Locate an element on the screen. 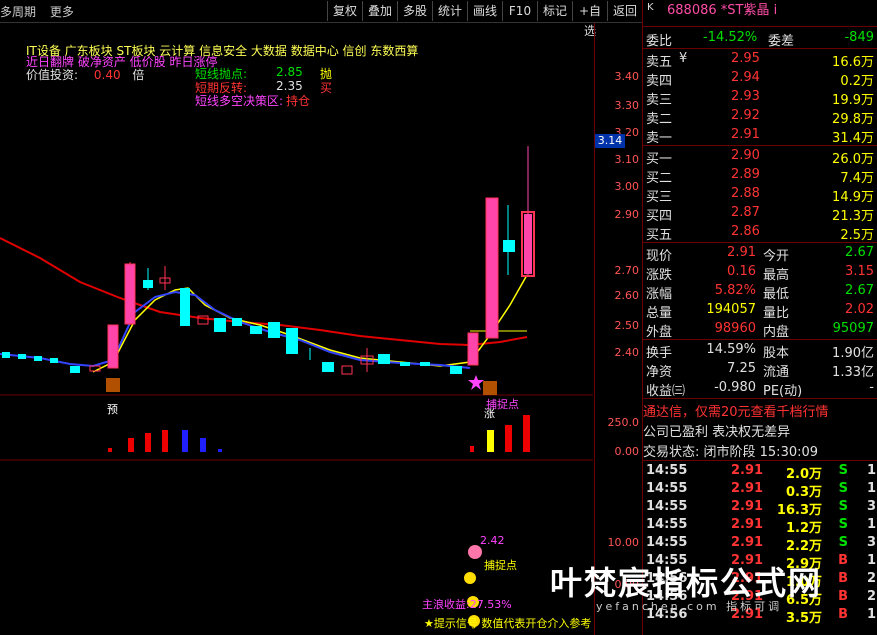 The width and height of the screenshot is (877, 635). trophy-icon is located at coordinates (470, 578).